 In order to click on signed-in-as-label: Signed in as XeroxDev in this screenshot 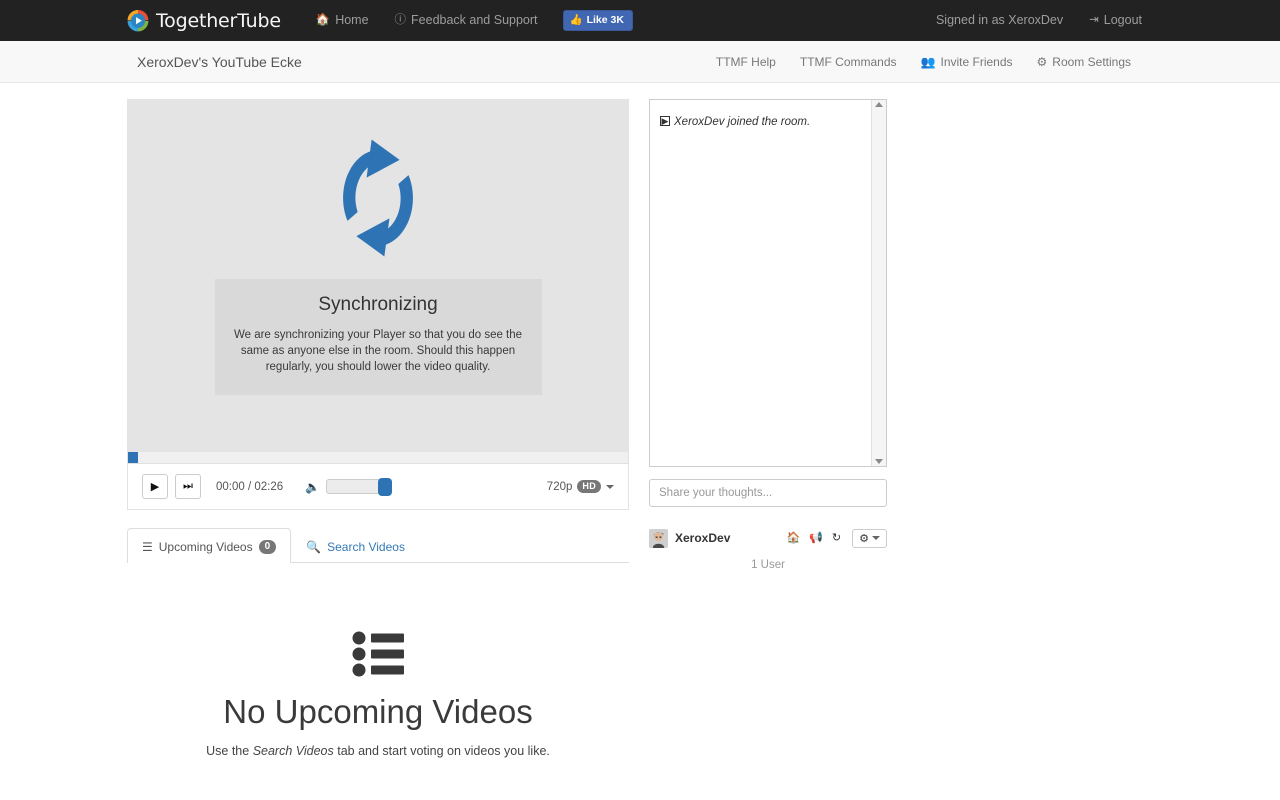, I will do `click(999, 20)`.